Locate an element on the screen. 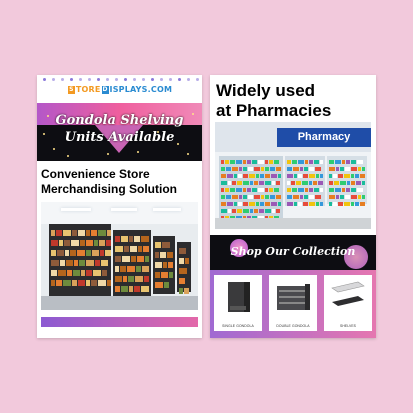 This screenshot has width=413, height=413. logo-text-part2: ISPLAYS is located at coordinates (128, 89).